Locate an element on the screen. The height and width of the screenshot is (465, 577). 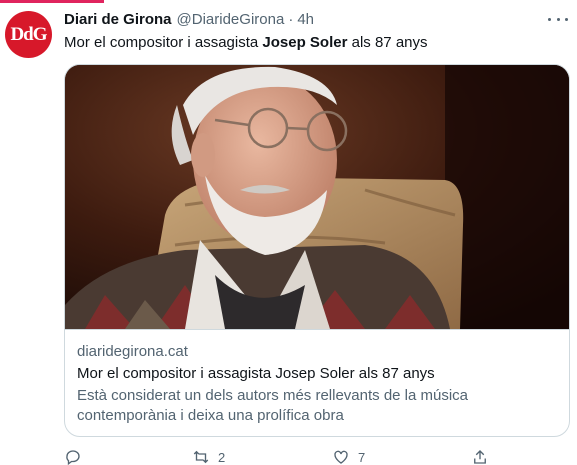
author-name: Diari de Girona is located at coordinates (118, 19).